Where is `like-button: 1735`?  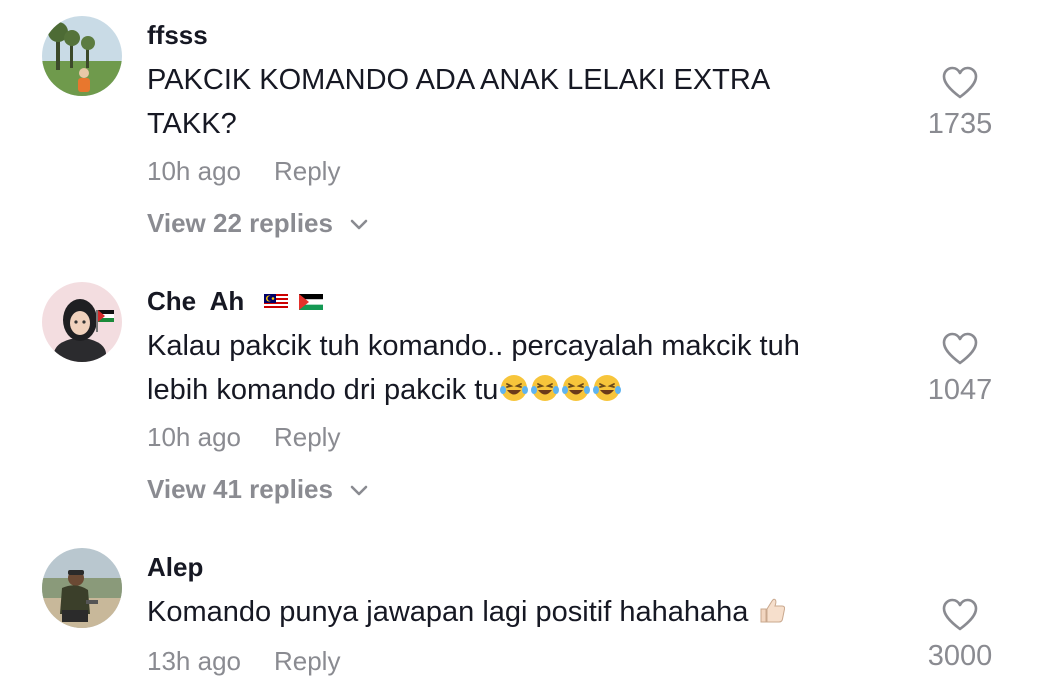 like-button: 1735 is located at coordinates (960, 103).